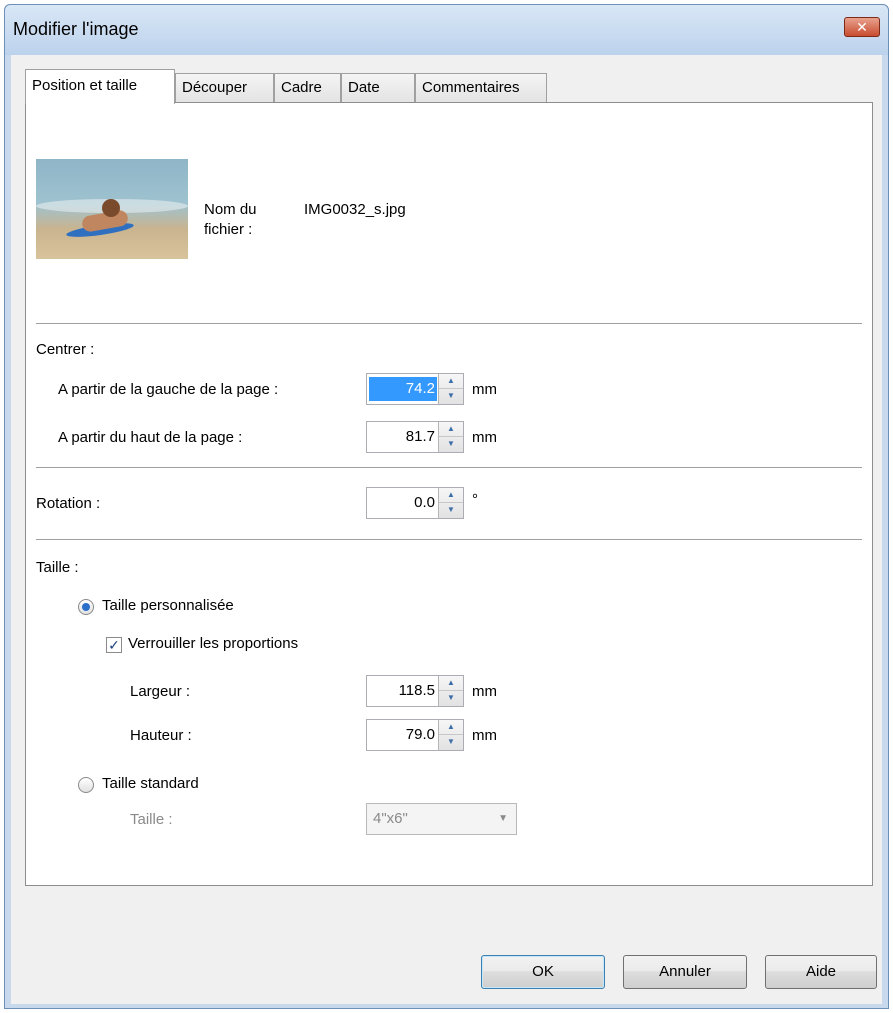 The image size is (893, 1013). Describe the element at coordinates (150, 783) in the screenshot. I see `standard-size-label: Taille standard` at that location.